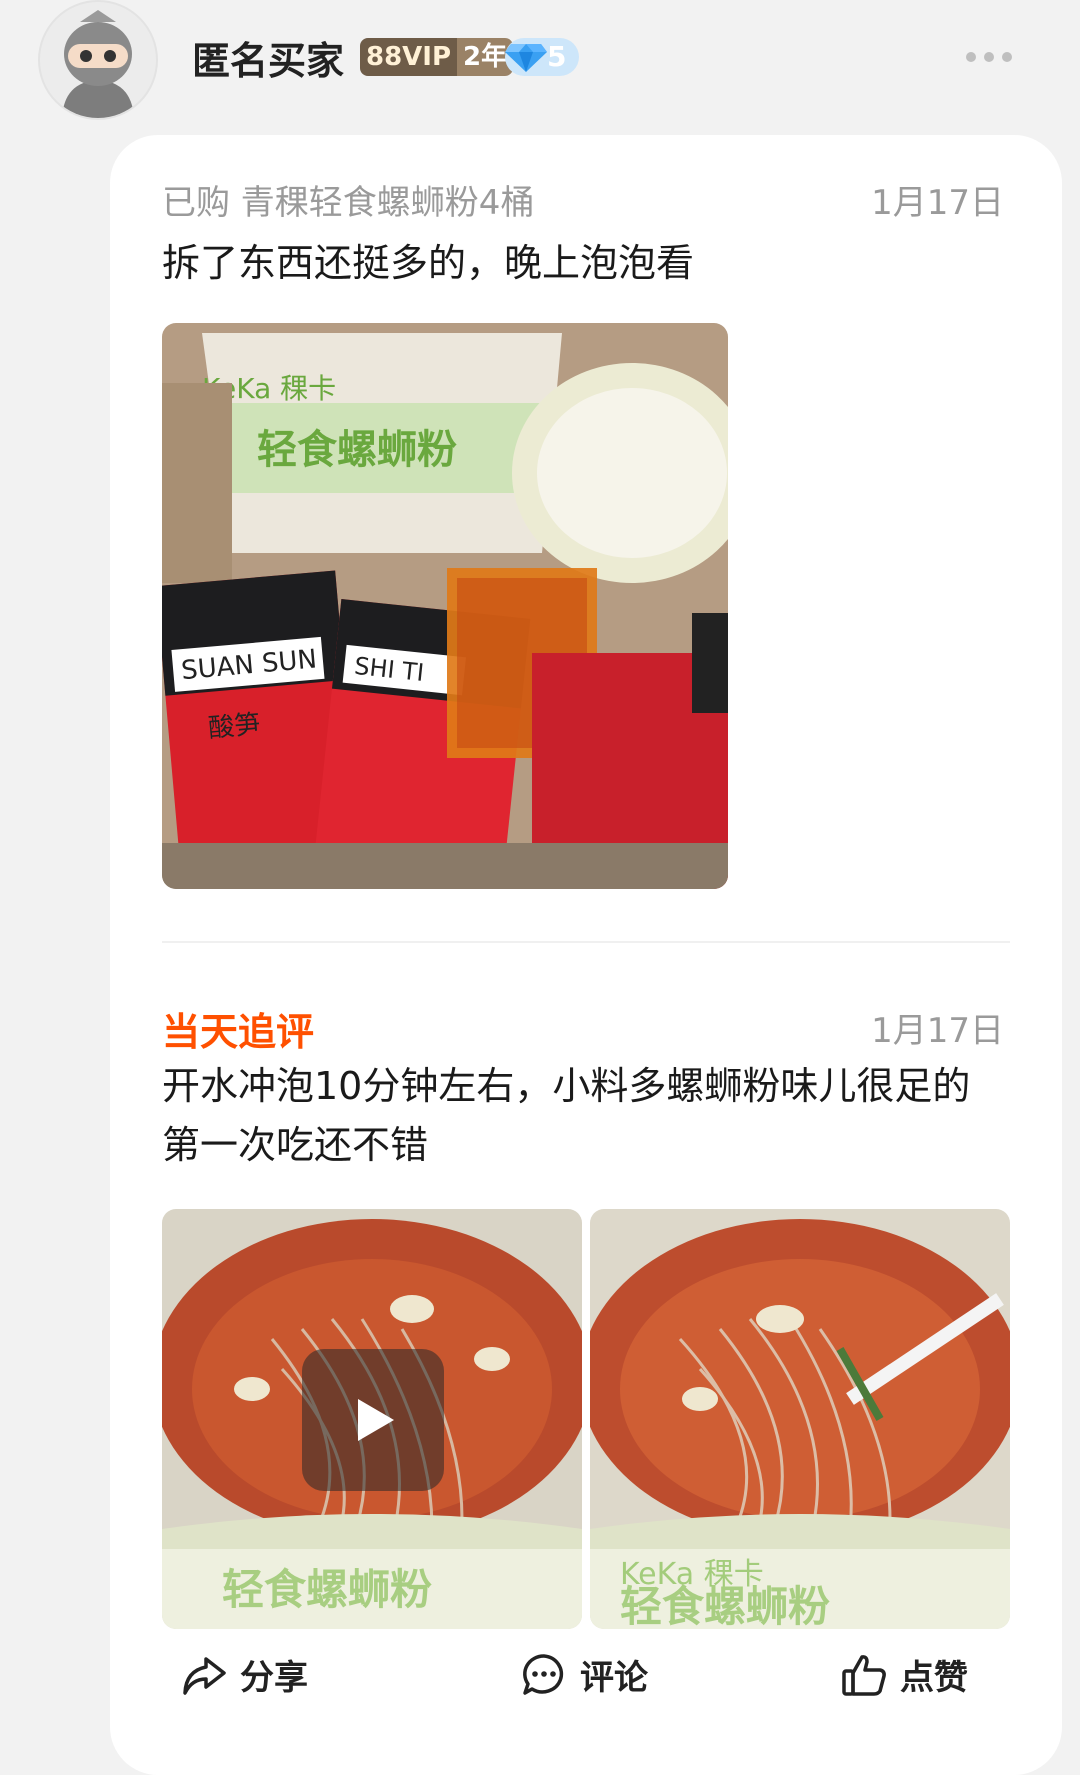  Describe the element at coordinates (586, 942) in the screenshot. I see `divider` at that location.